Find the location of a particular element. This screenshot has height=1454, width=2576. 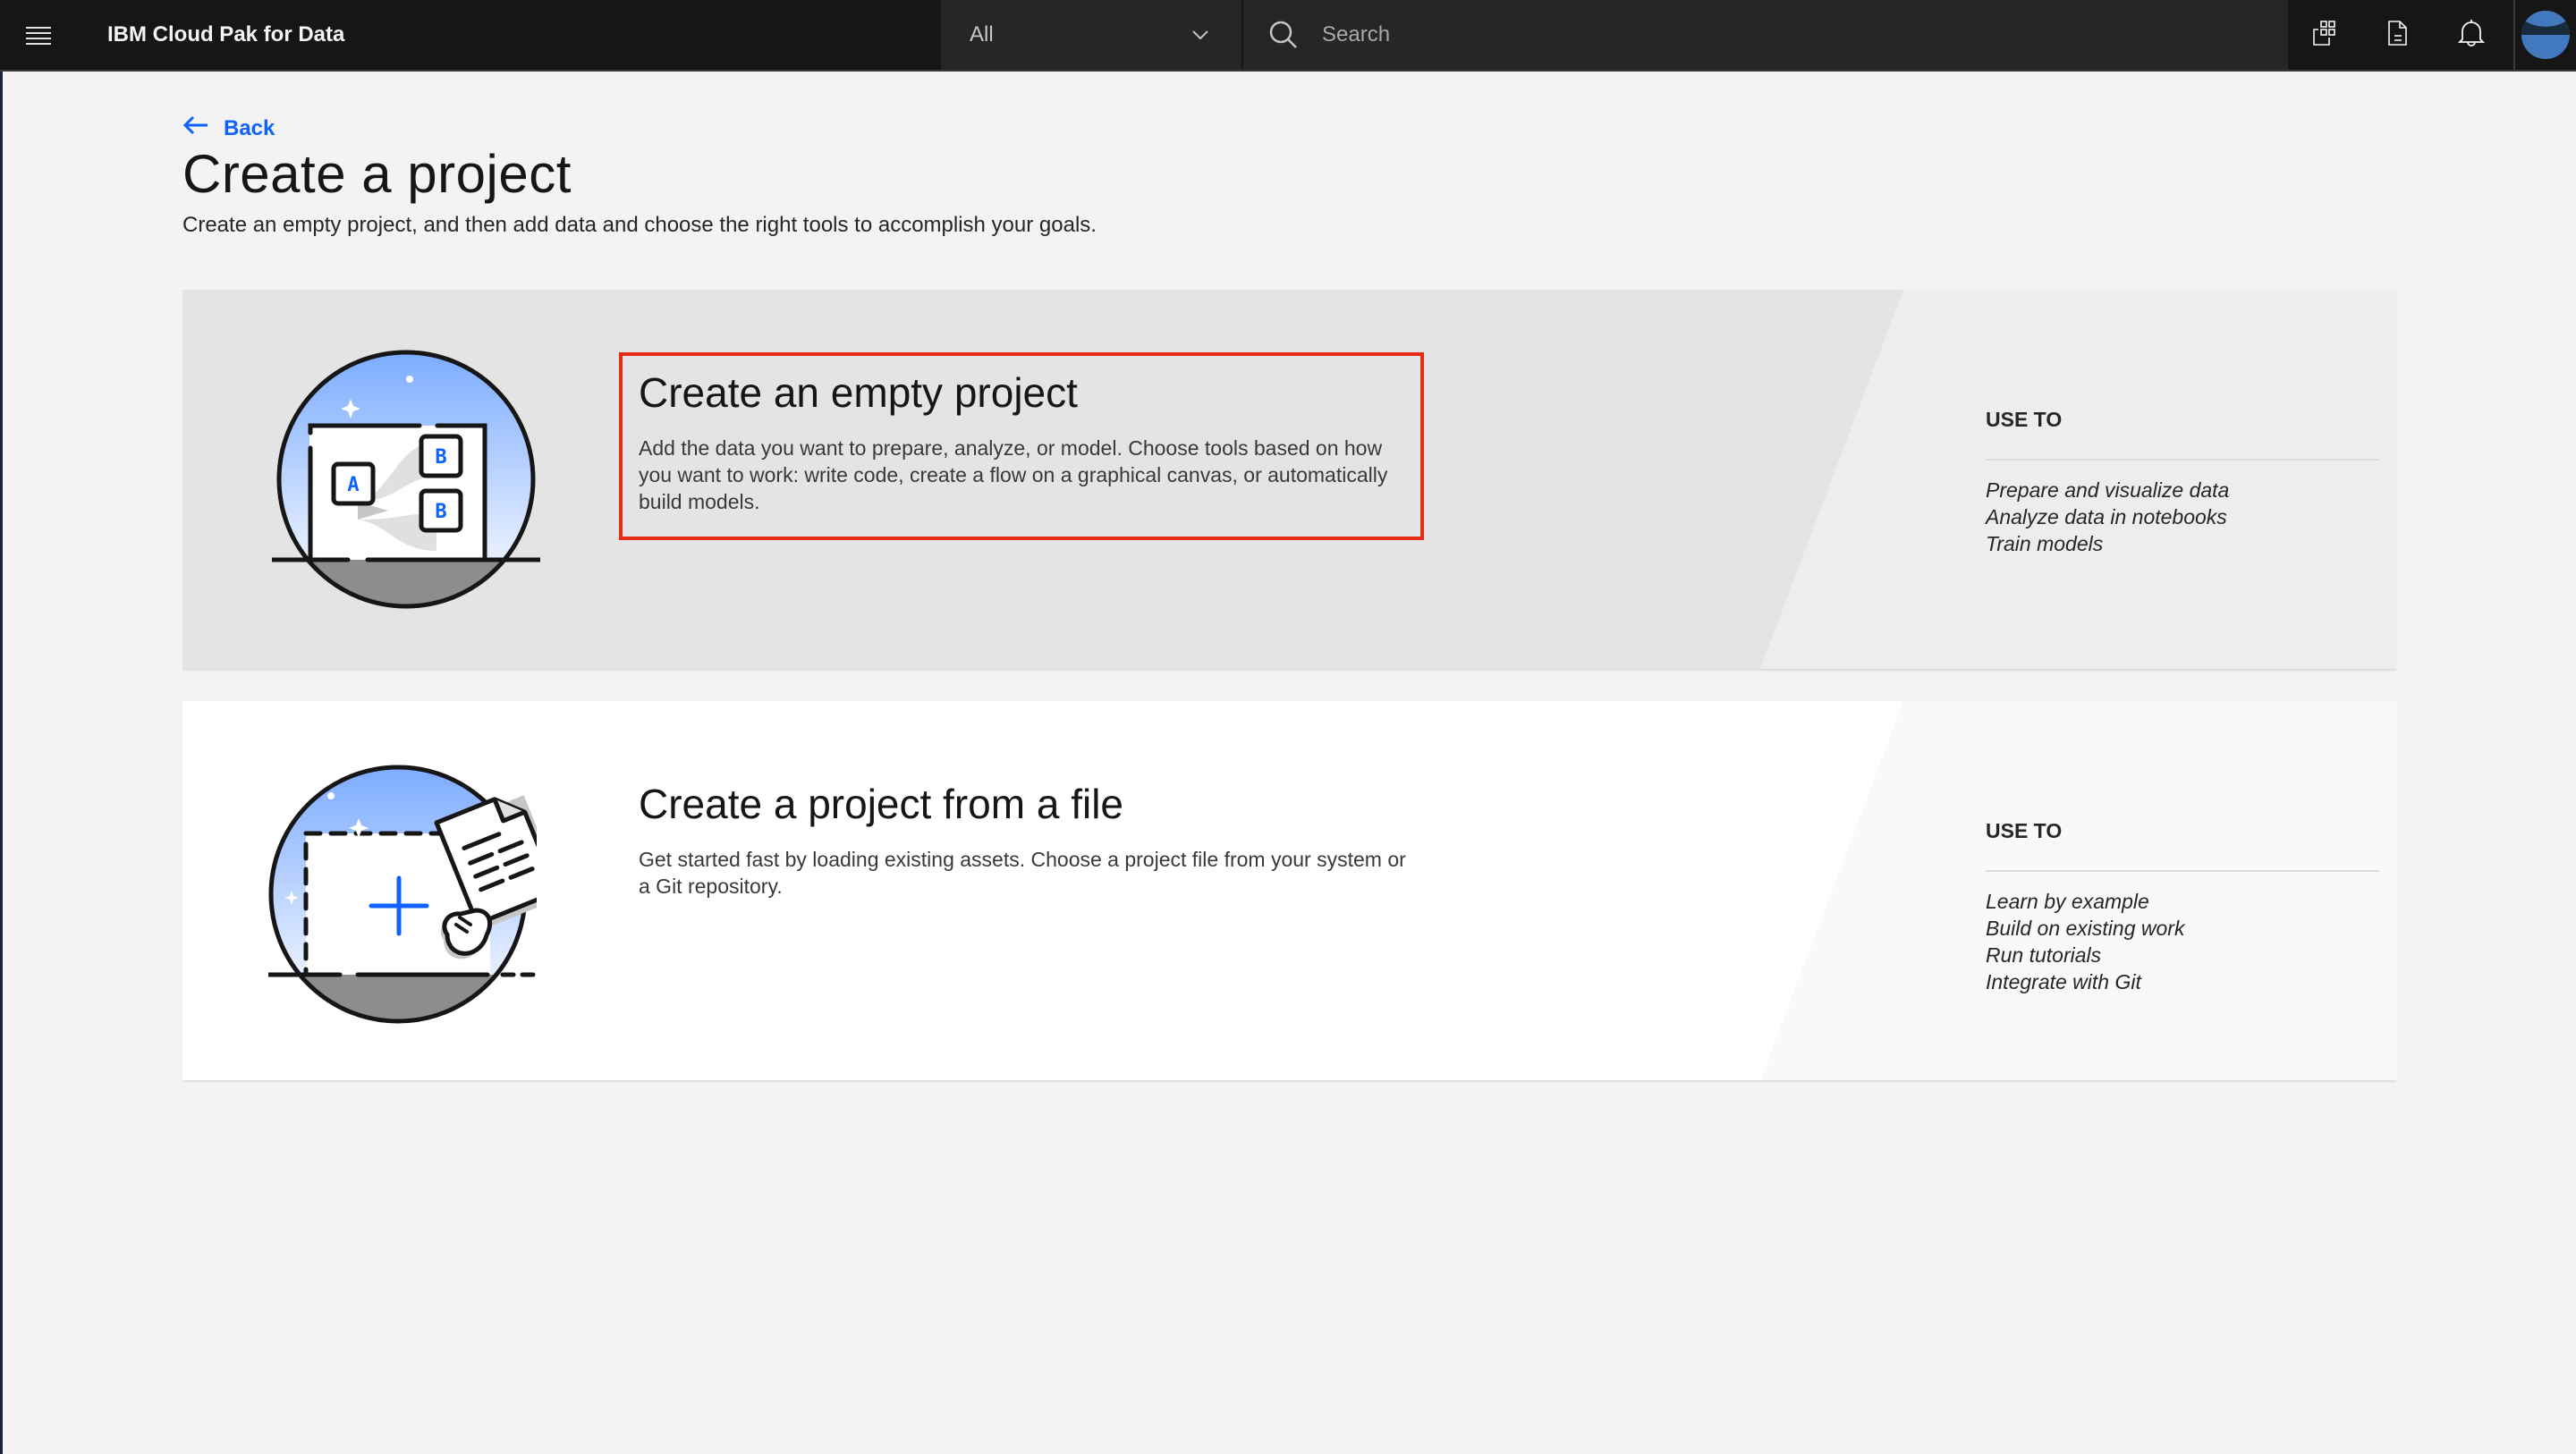

back-link: Back is located at coordinates (228, 128).